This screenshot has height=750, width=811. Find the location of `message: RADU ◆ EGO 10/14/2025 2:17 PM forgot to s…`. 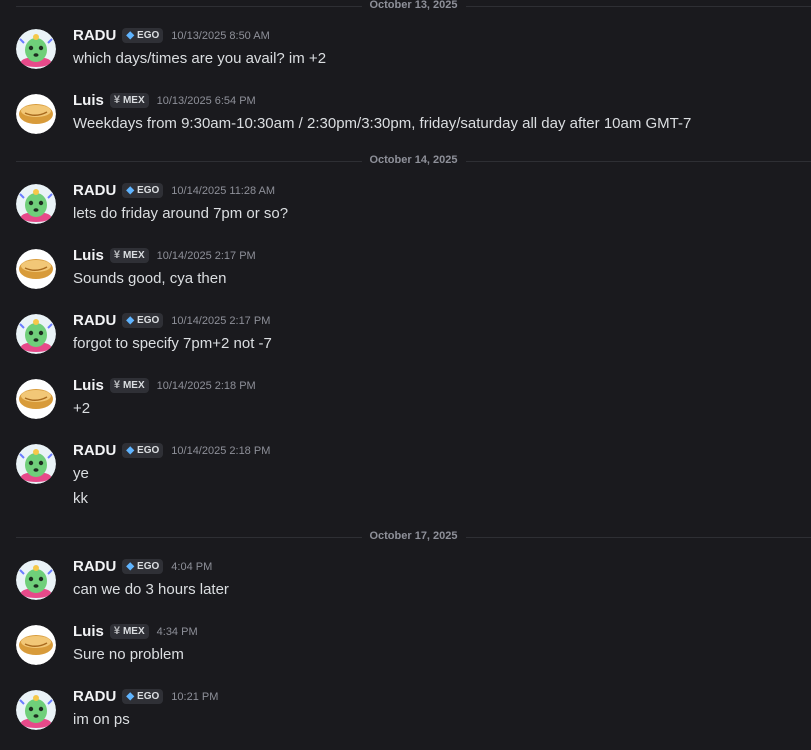

message: RADU ◆ EGO 10/14/2025 2:17 PM forgot to s… is located at coordinates (405, 343).